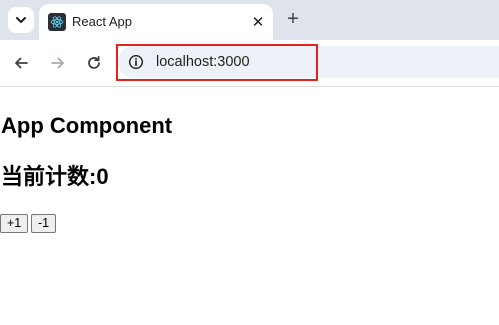 The width and height of the screenshot is (499, 325). I want to click on back-button, so click(21, 63).